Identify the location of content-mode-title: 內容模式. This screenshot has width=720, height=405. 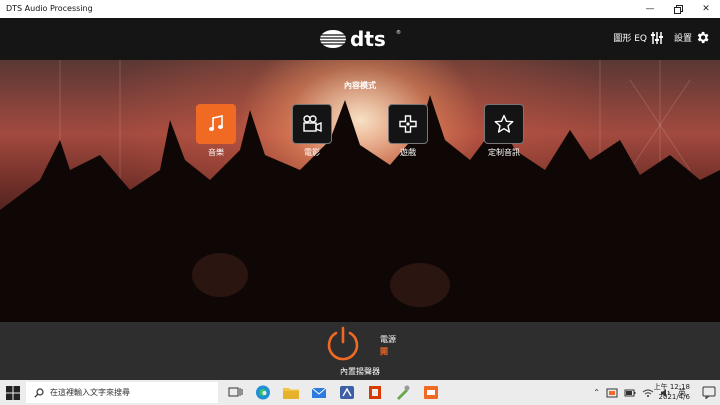
(360, 85).